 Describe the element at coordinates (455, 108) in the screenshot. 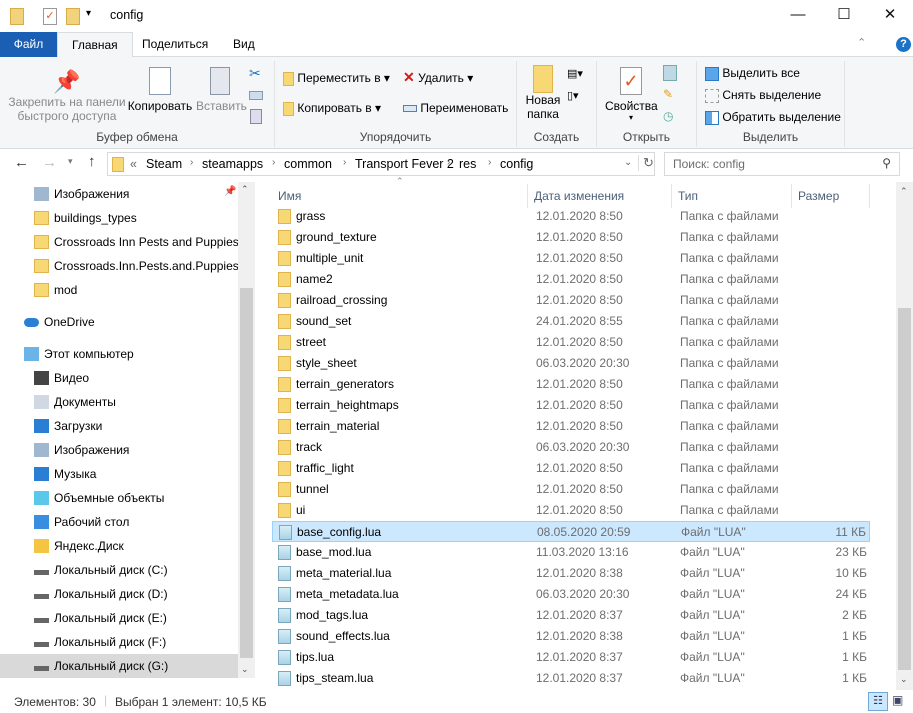

I see `rename-button: Переименовать` at that location.